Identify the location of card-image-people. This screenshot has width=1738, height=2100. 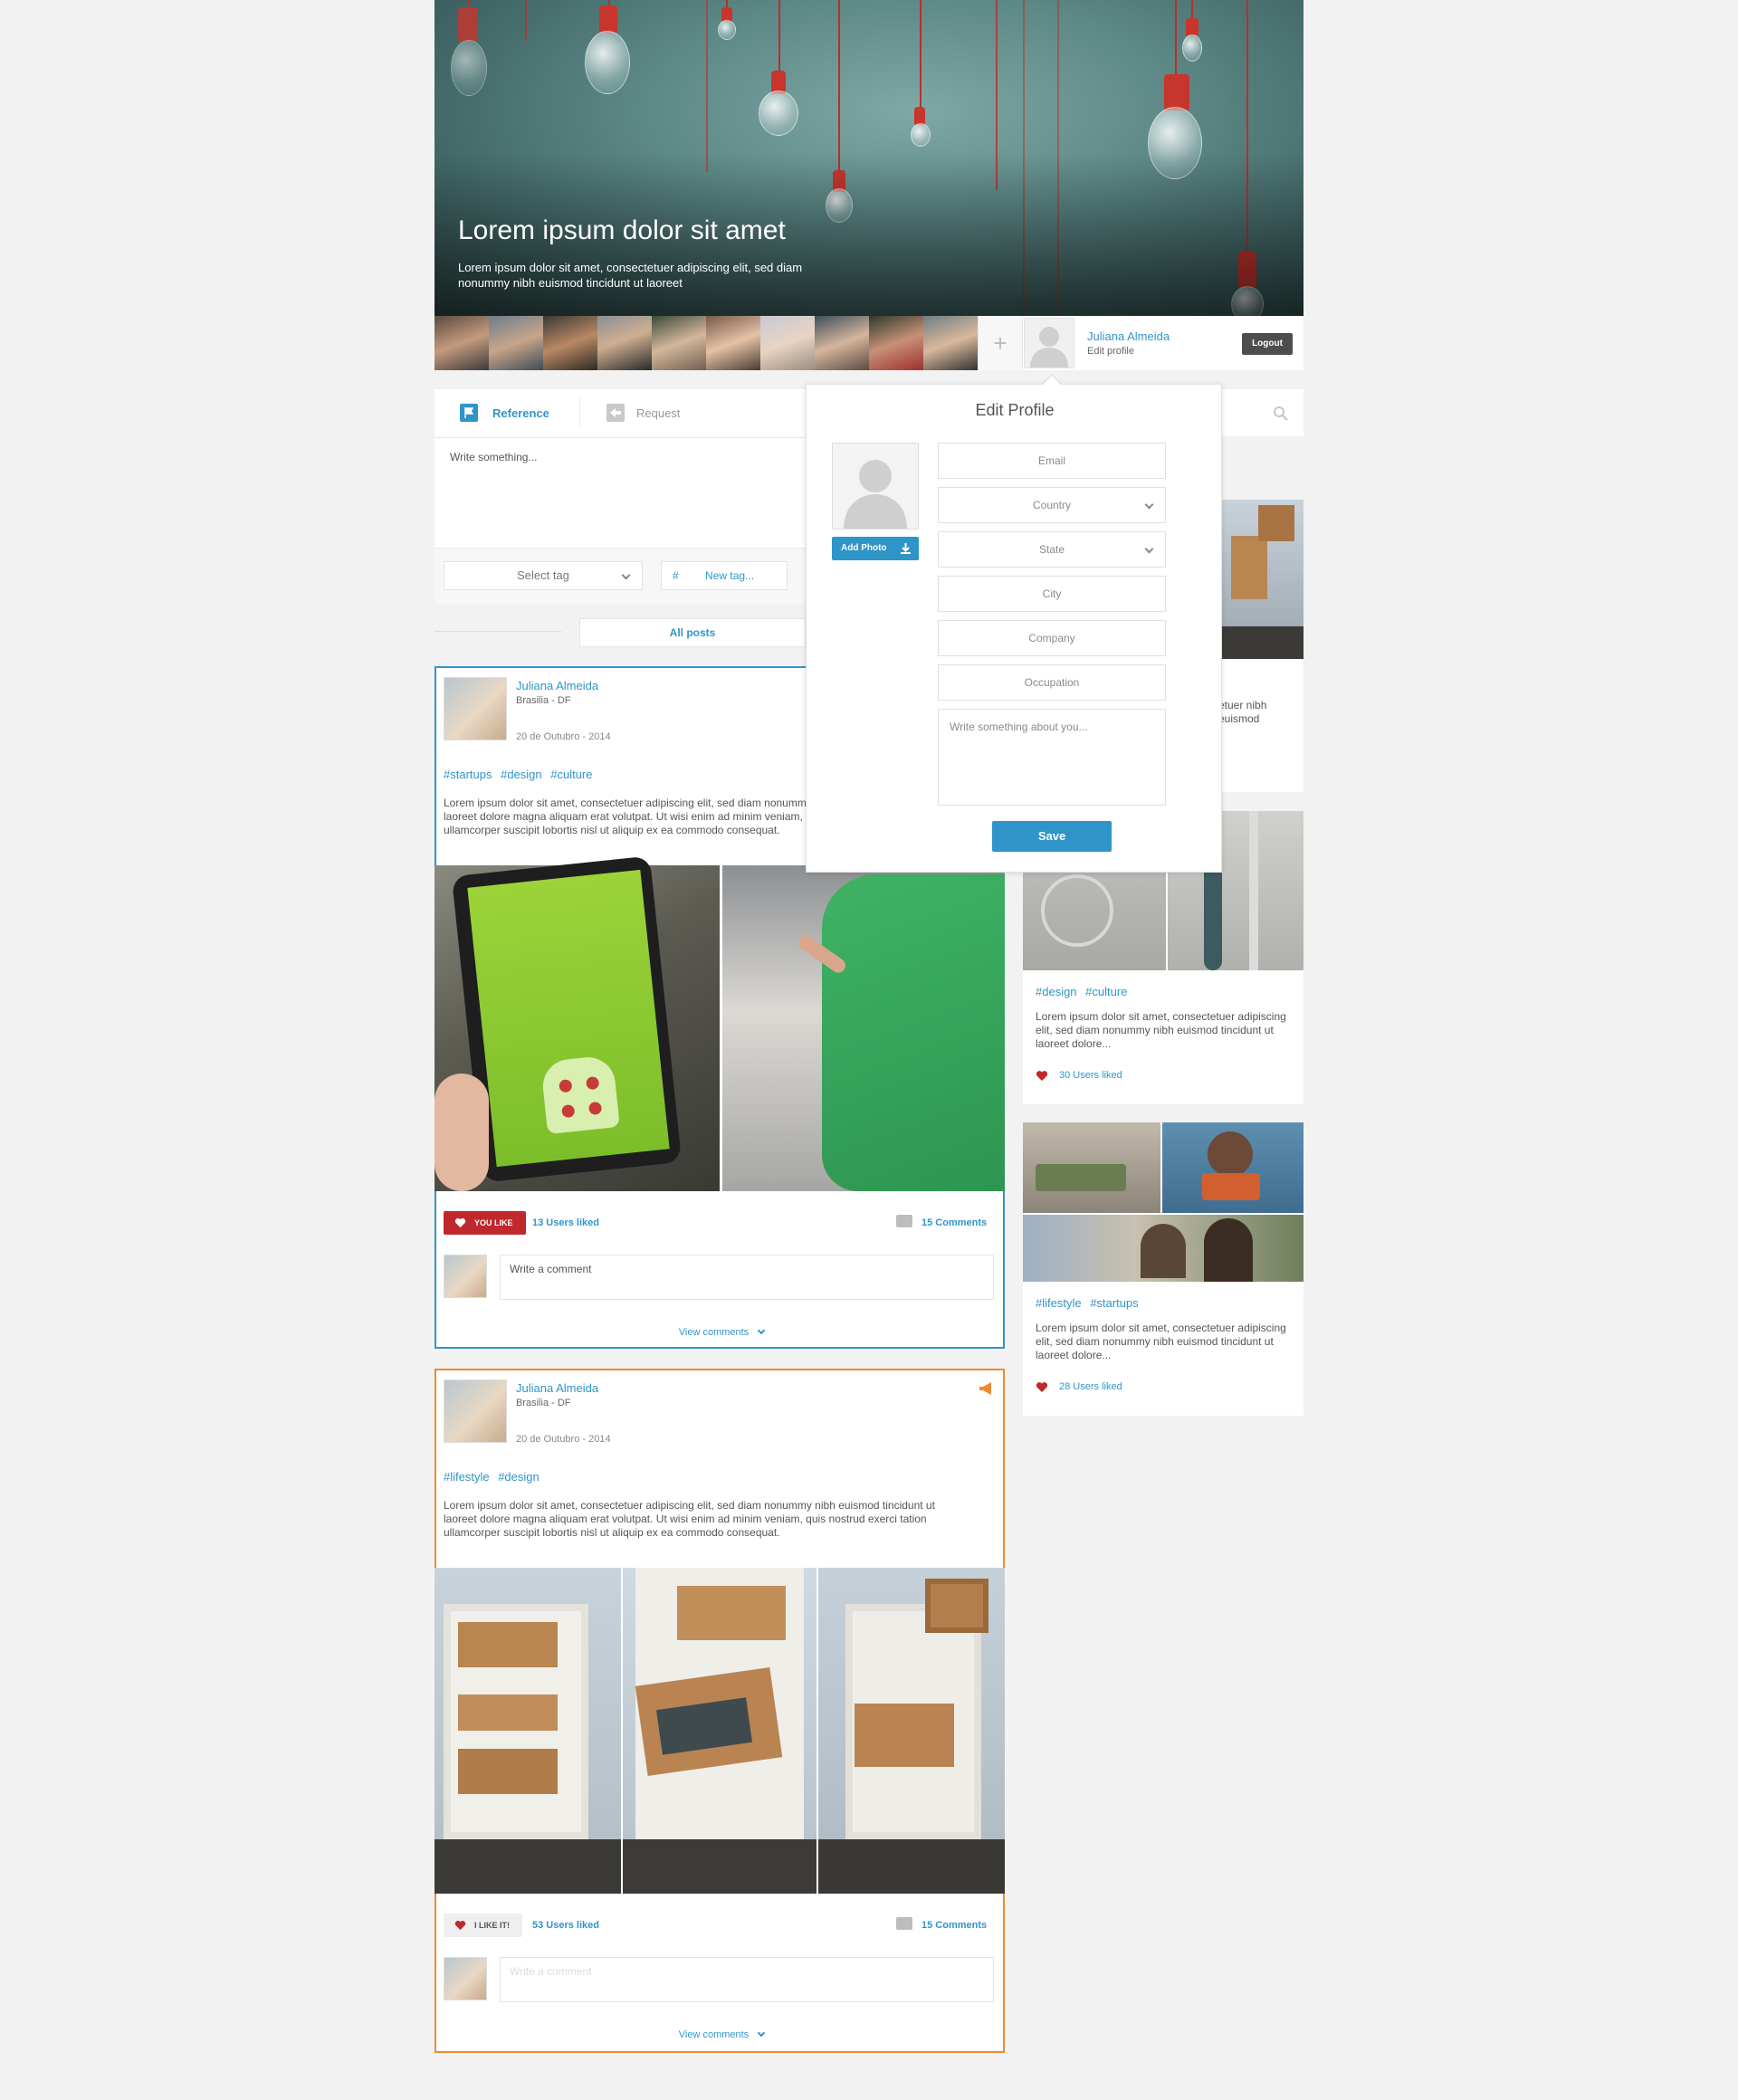
(1163, 1248).